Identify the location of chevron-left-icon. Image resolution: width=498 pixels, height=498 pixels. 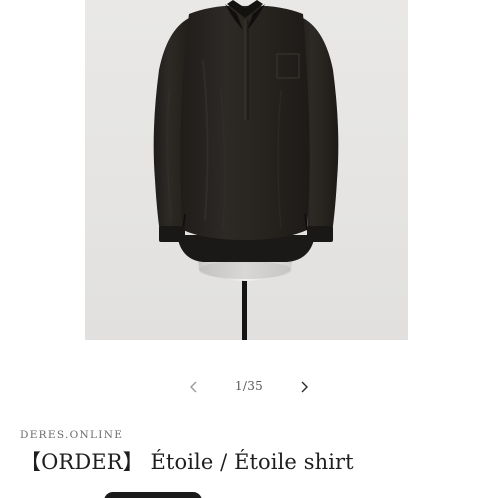
(193, 387).